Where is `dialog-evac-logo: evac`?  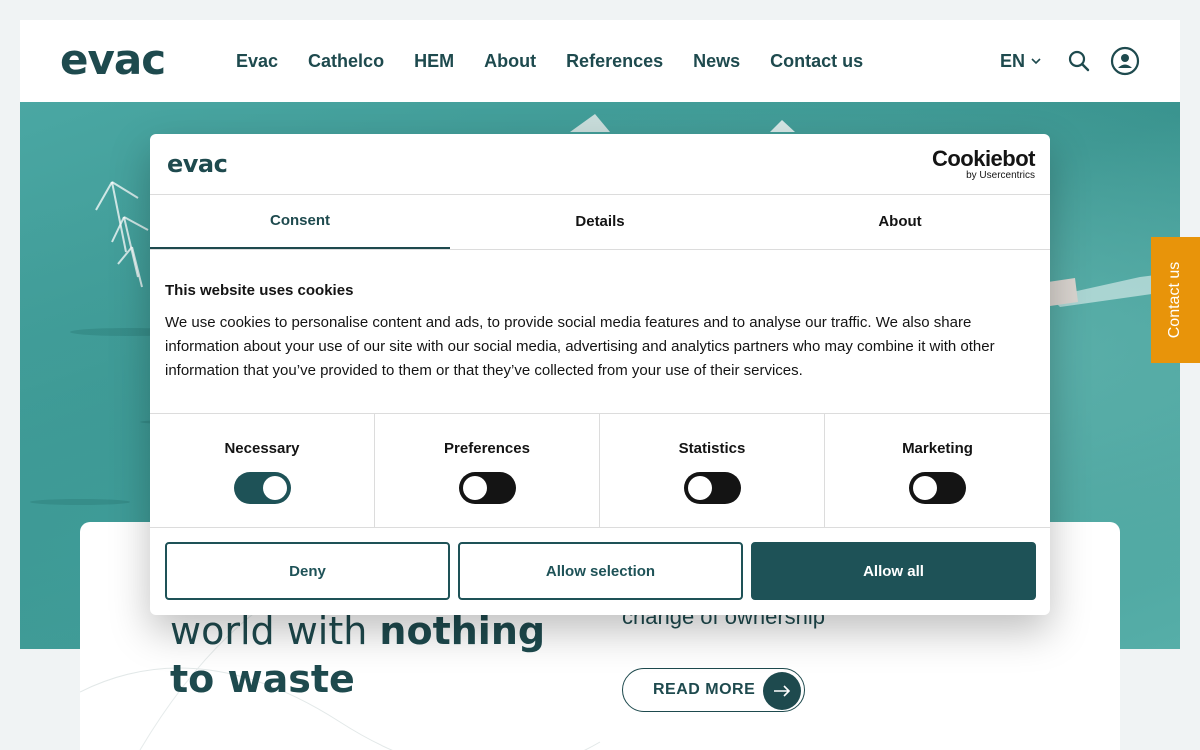 dialog-evac-logo: evac is located at coordinates (197, 164).